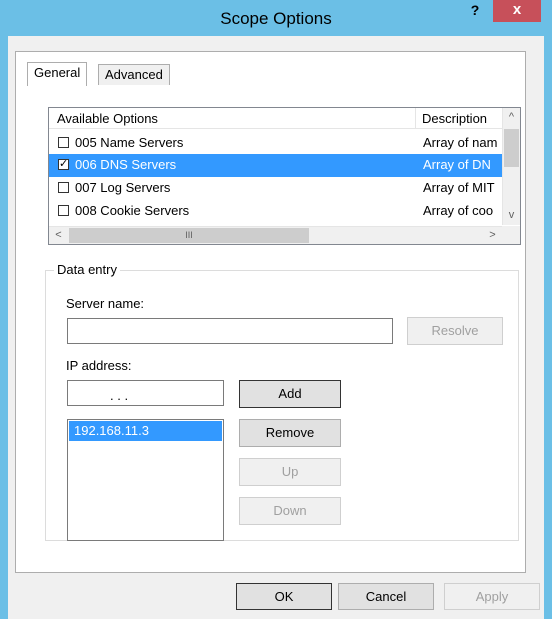 This screenshot has width=552, height=619. What do you see at coordinates (134, 74) in the screenshot?
I see `tab-advanced: Advanced` at bounding box center [134, 74].